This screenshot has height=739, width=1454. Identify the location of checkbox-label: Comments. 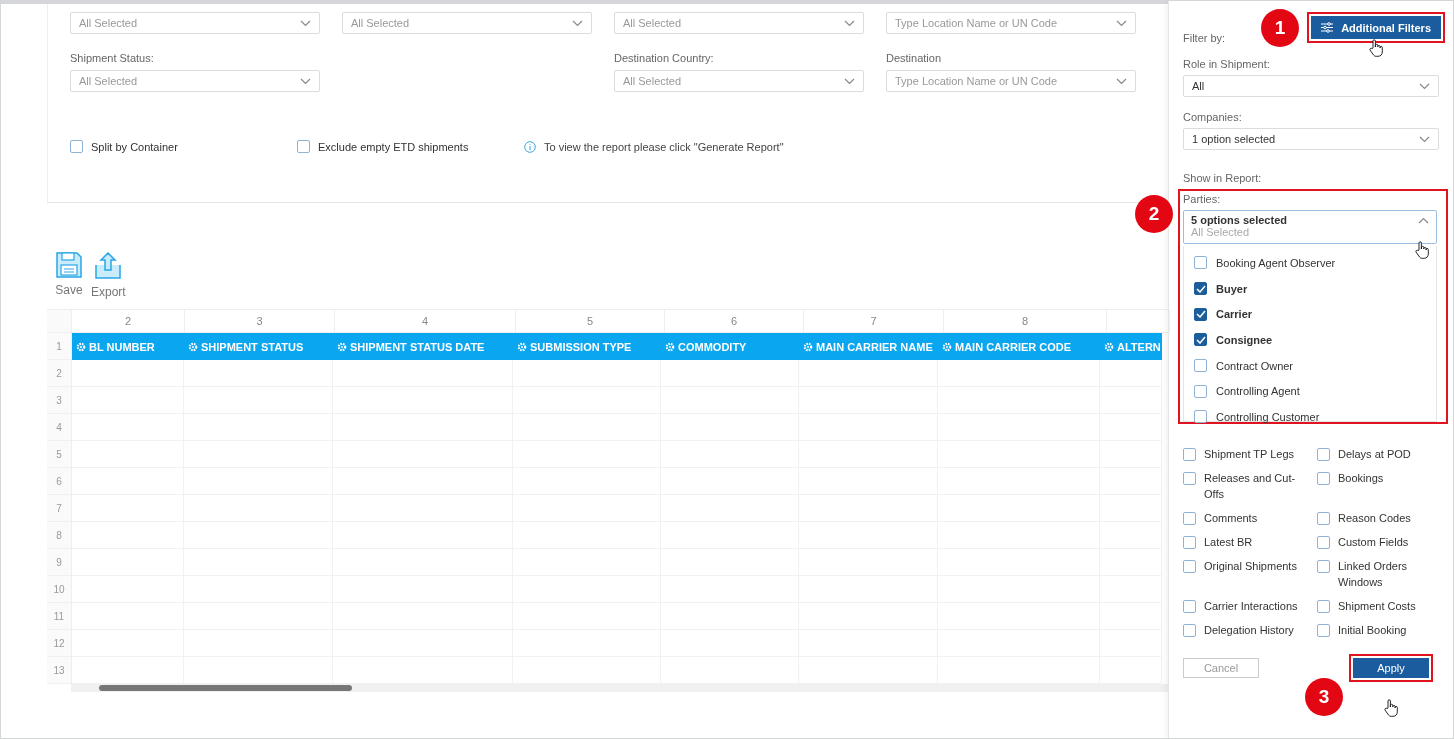
(1231, 518).